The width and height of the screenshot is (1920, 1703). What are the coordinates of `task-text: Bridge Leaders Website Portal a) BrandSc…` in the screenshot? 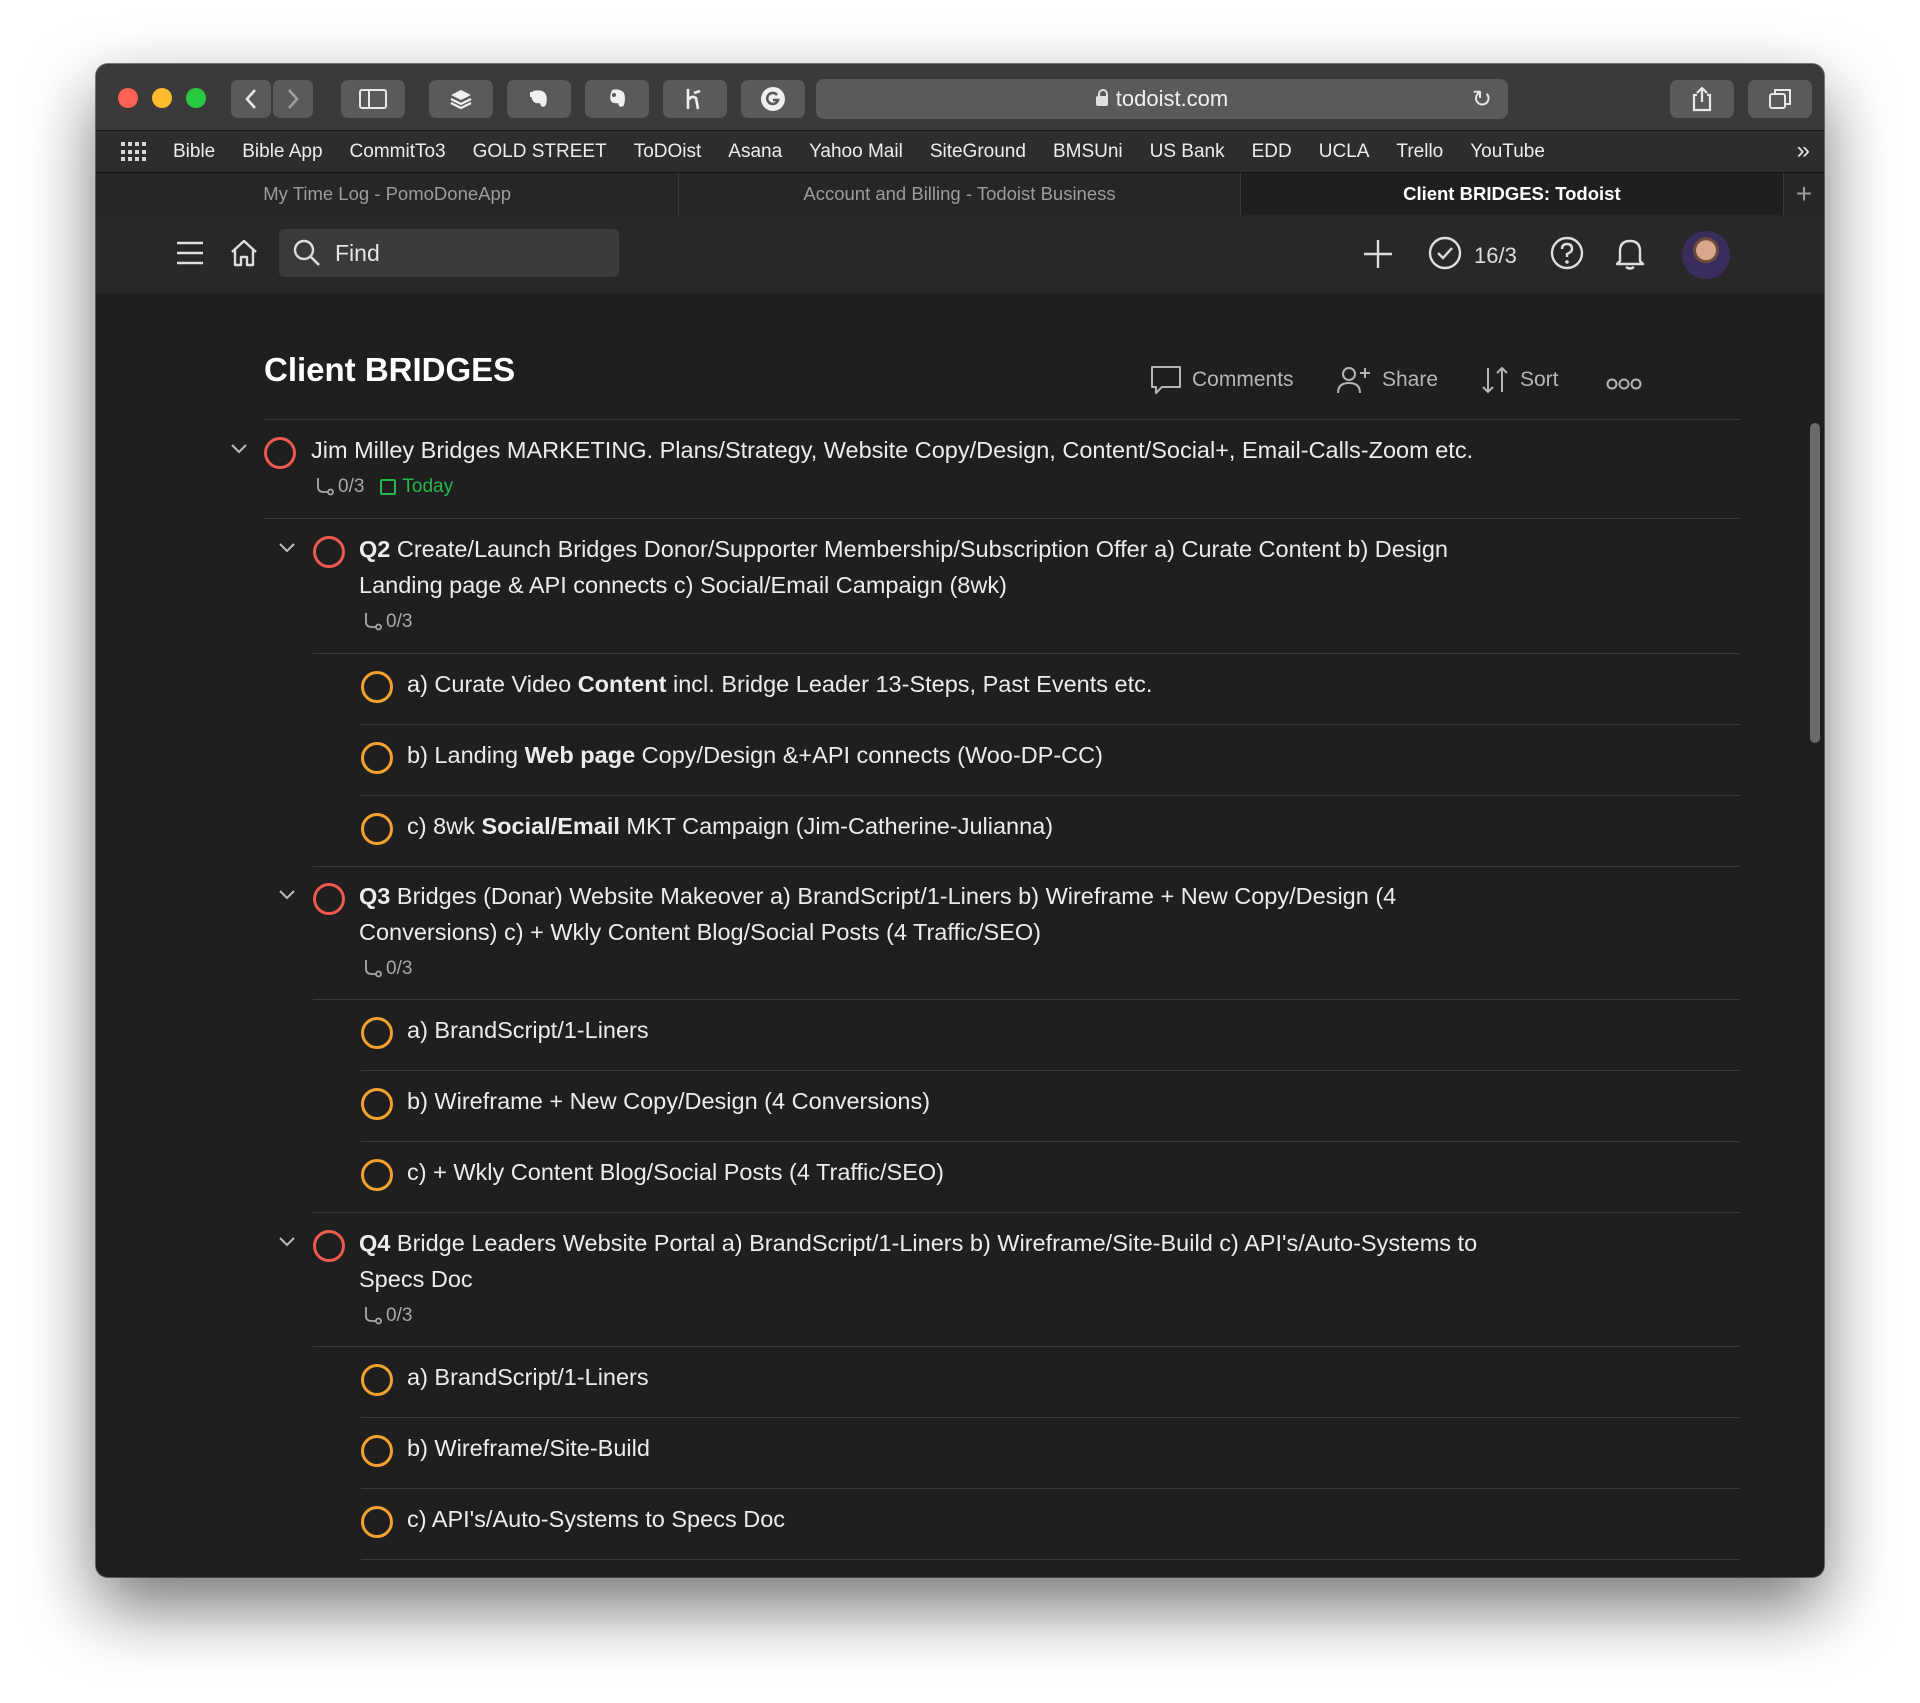 It's located at (934, 1243).